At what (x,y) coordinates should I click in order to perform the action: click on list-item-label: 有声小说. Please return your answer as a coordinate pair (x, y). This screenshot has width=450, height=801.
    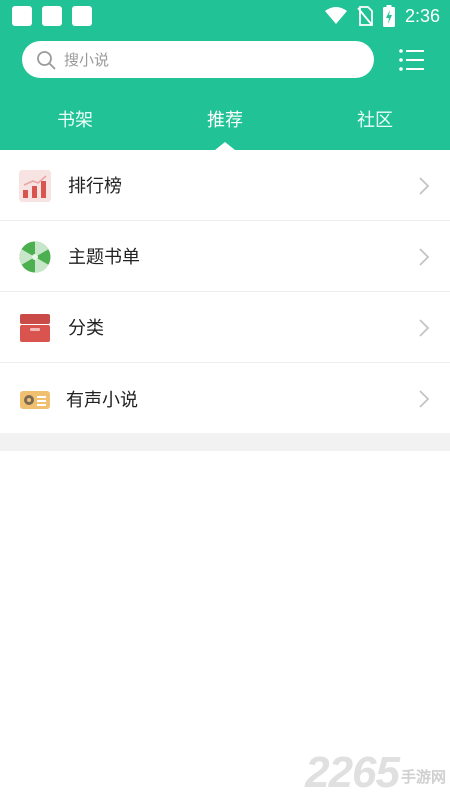
    Looking at the image, I should click on (102, 400).